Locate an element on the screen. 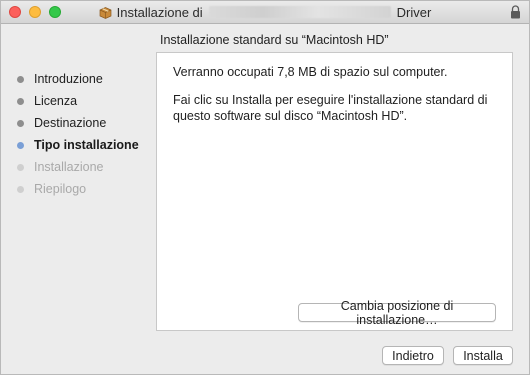  step-label: Introduzione is located at coordinates (68, 79).